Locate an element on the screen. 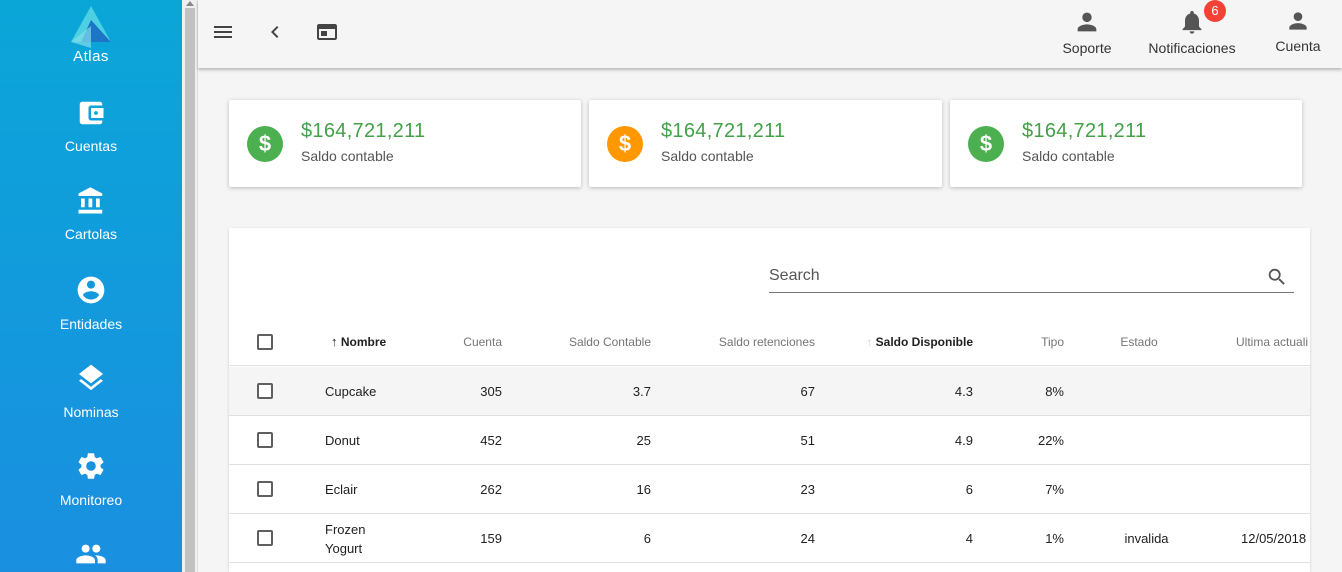  gear-icon is located at coordinates (91, 466).